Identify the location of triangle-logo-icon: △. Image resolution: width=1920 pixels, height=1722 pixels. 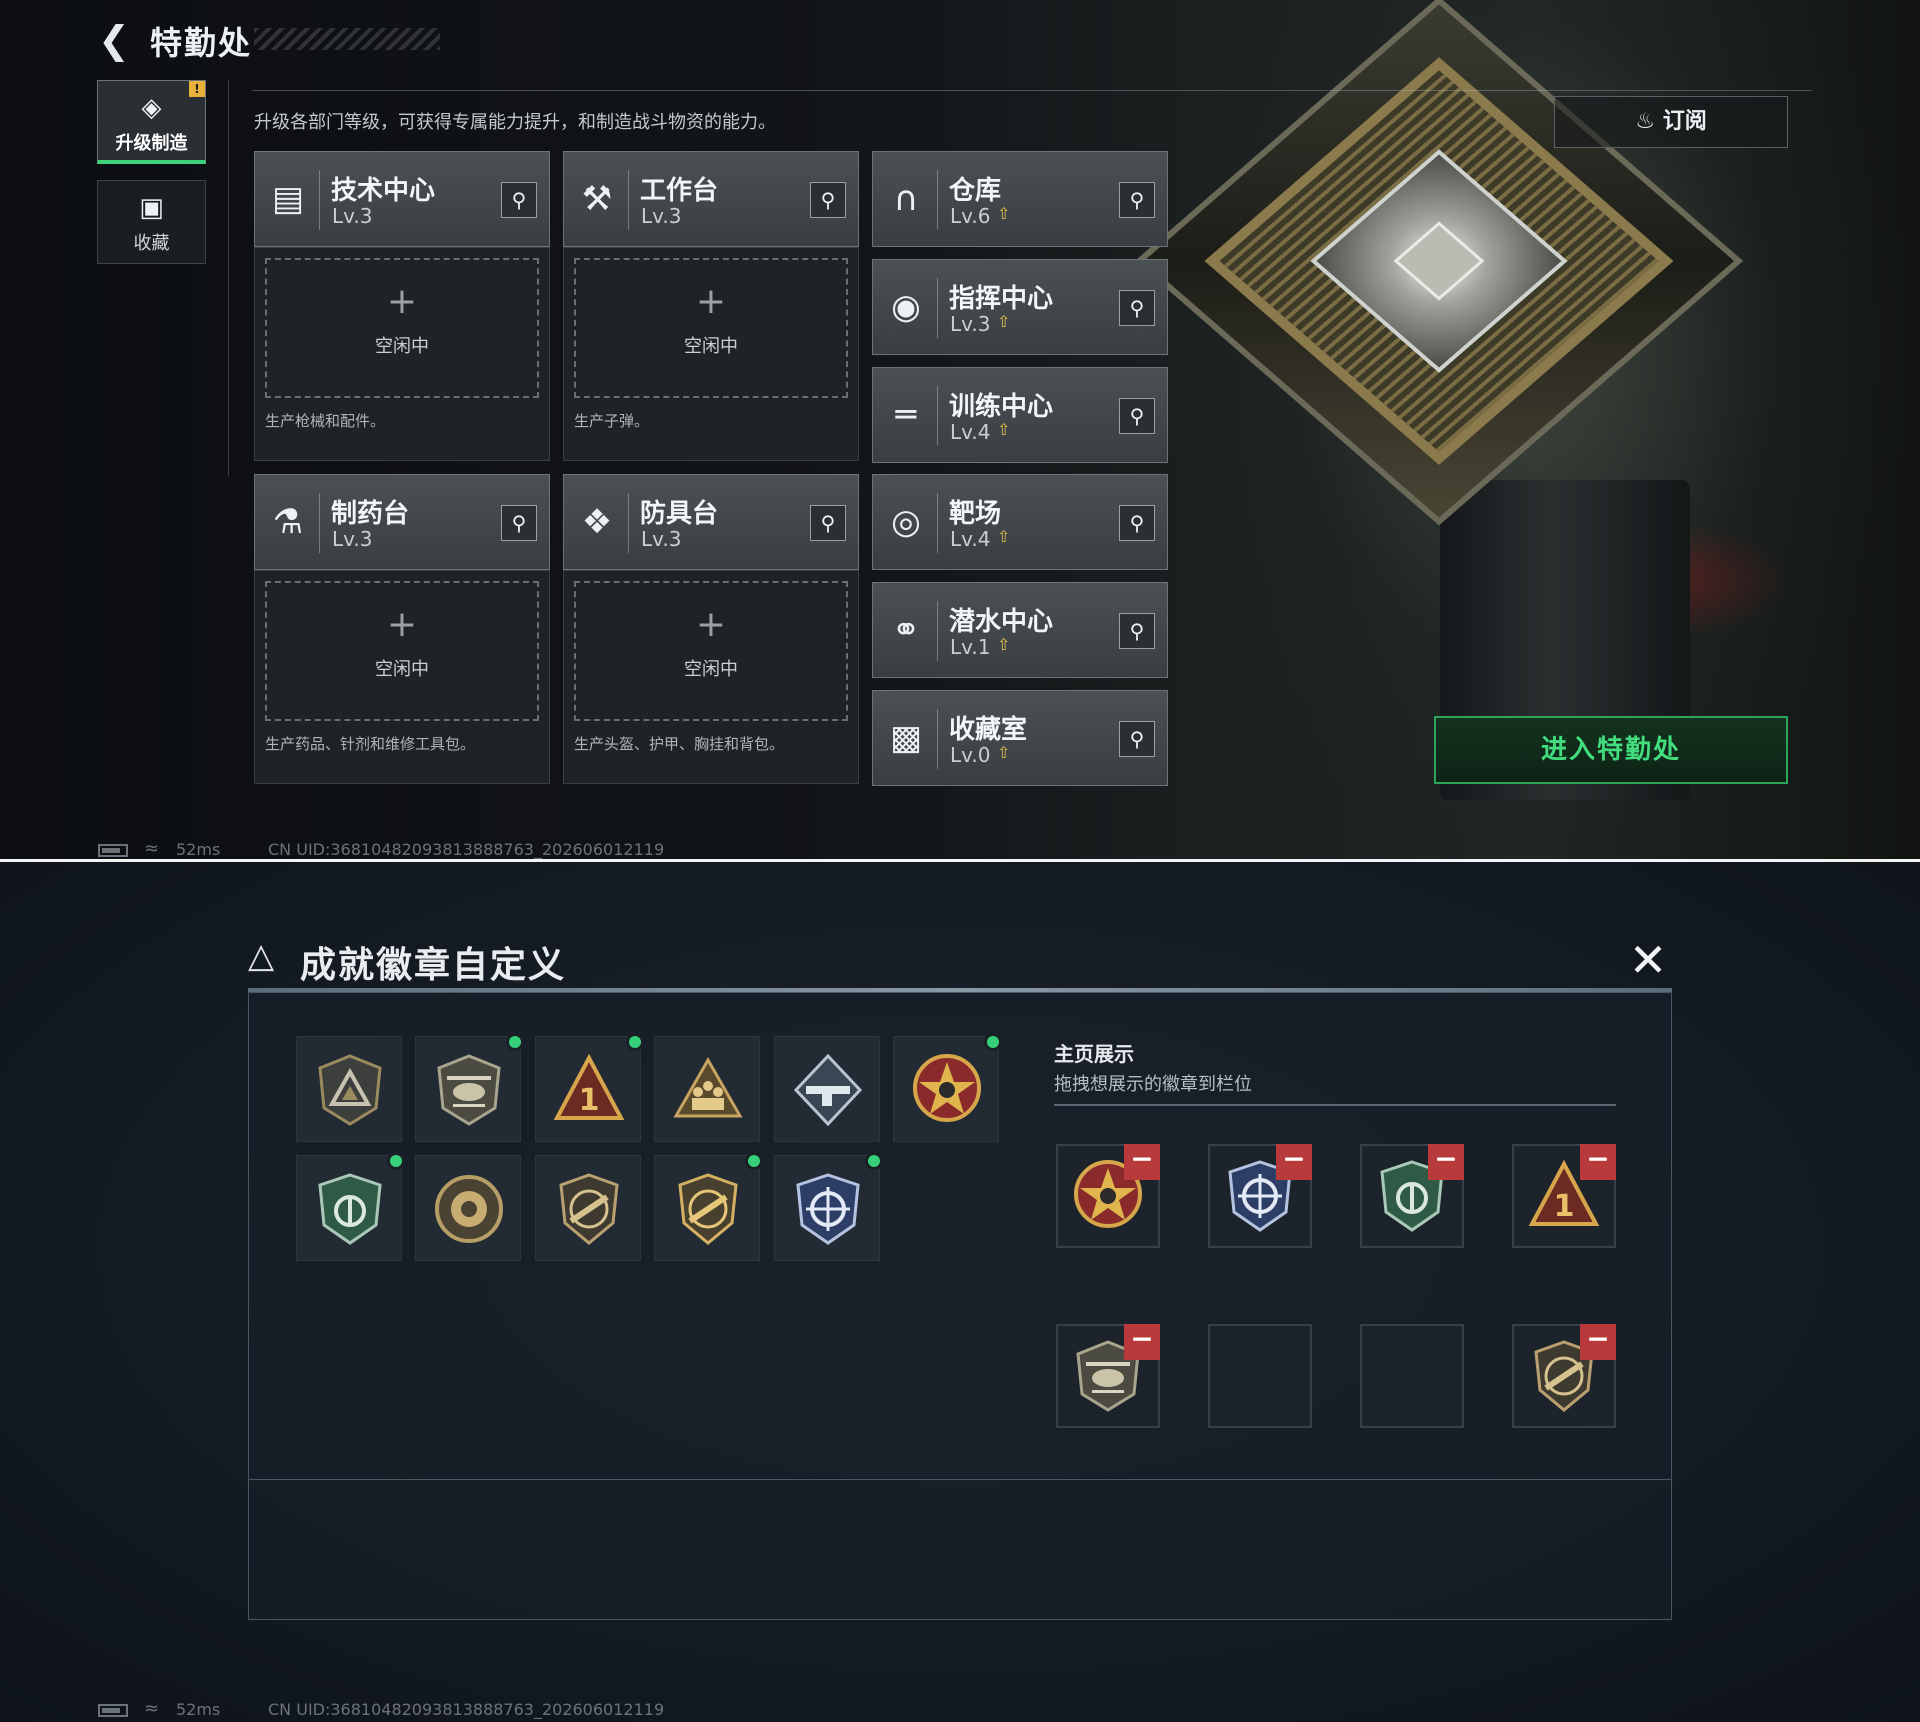
(261, 956).